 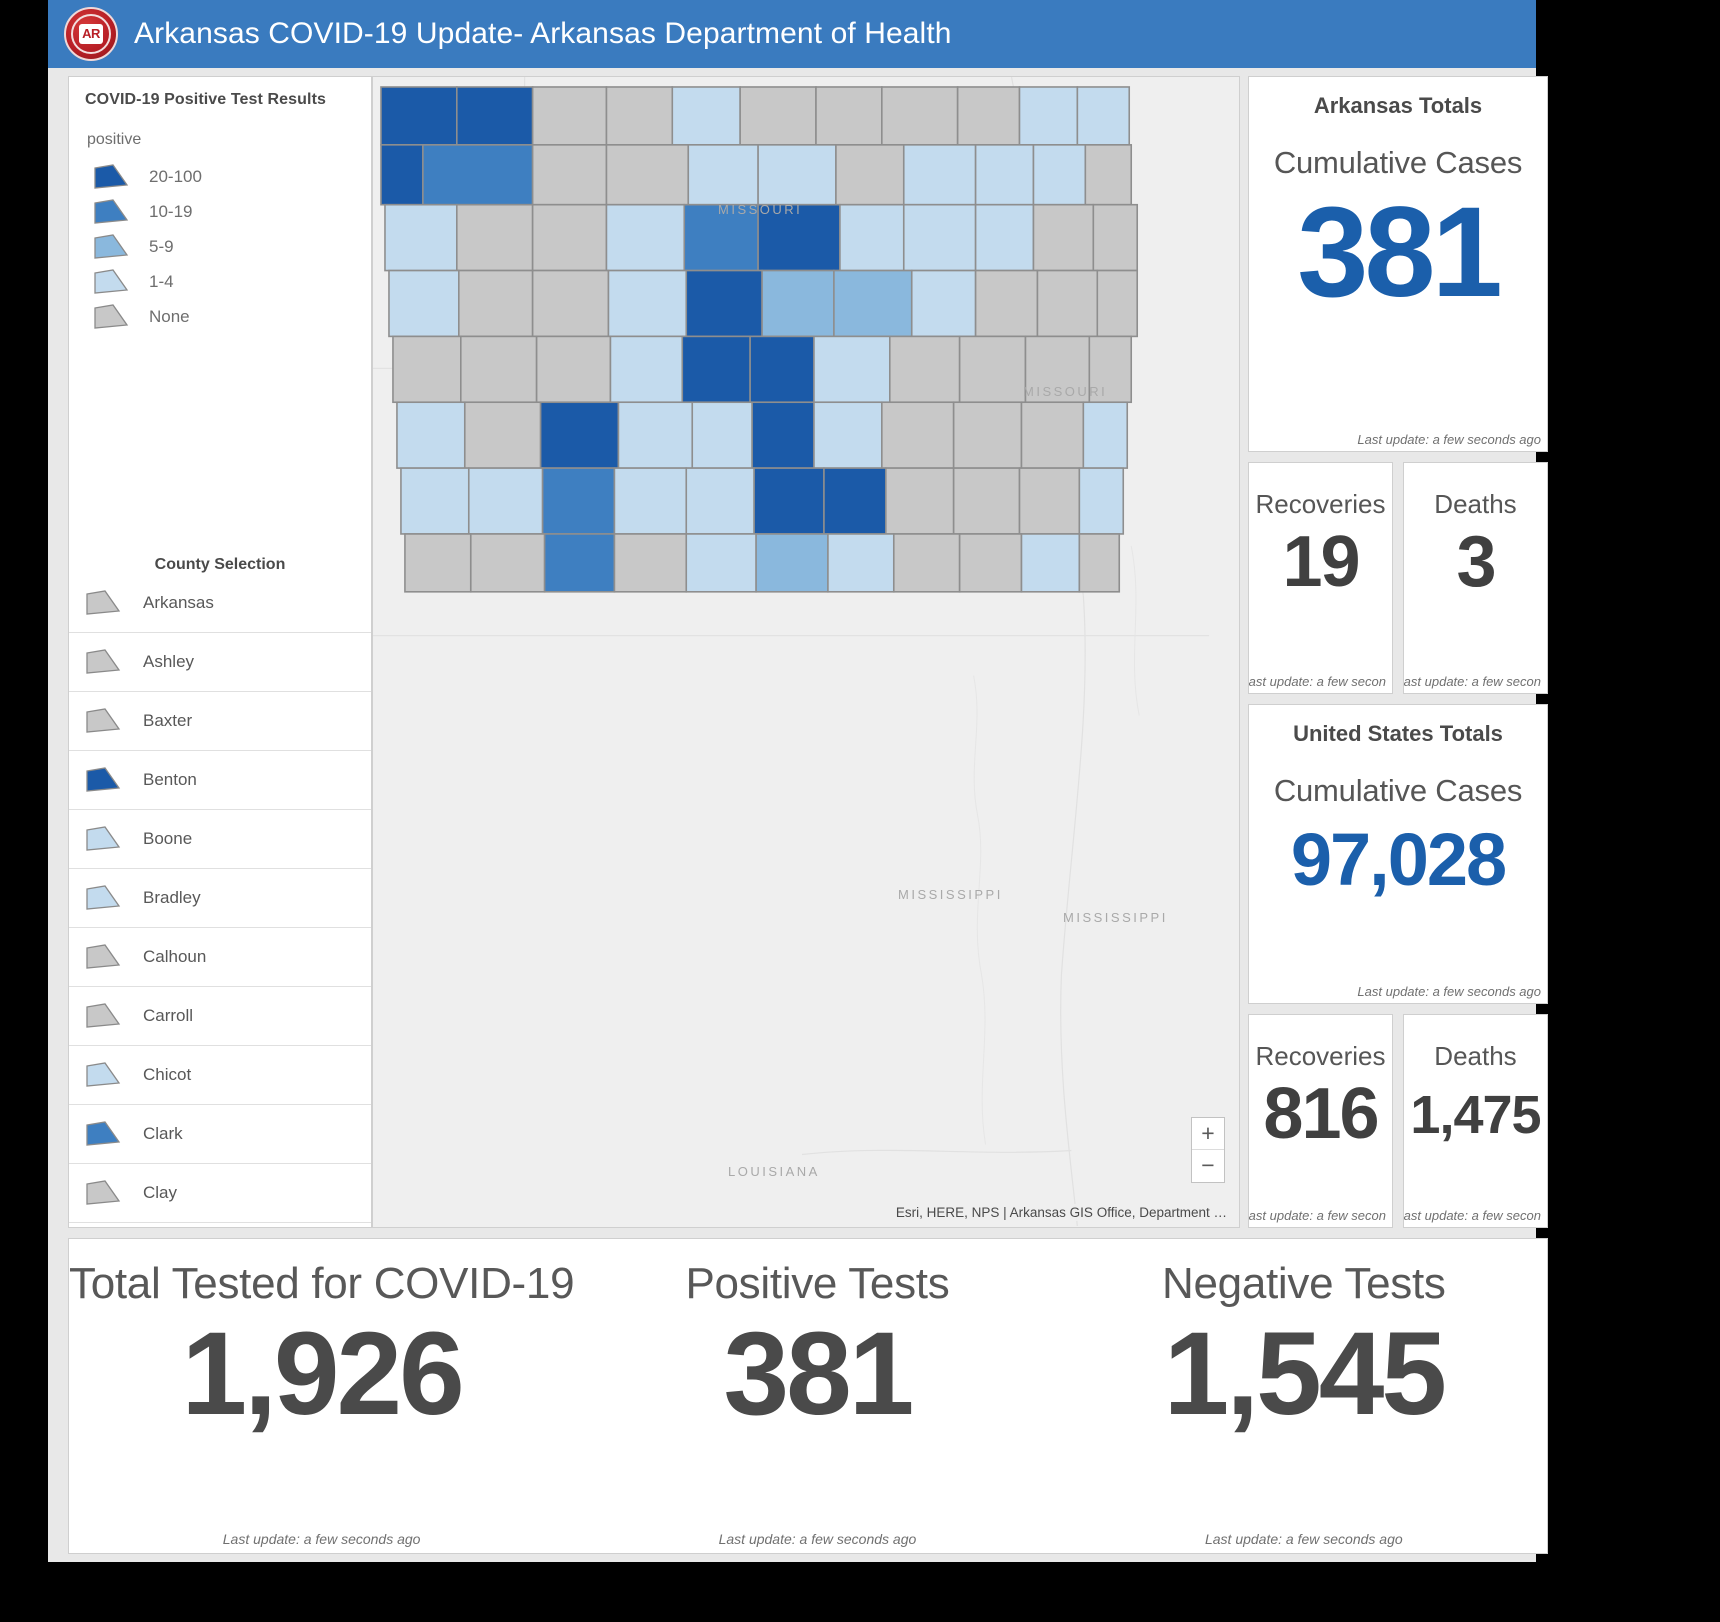 I want to click on county-name: Benton, so click(x=170, y=779).